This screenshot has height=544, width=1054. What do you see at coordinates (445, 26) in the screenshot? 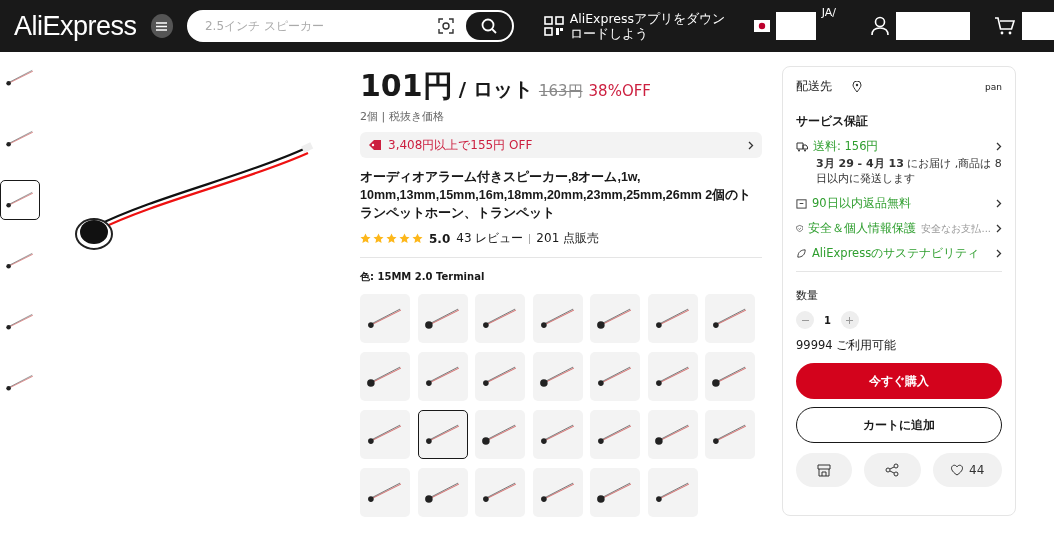
I see `camera-search-icon` at bounding box center [445, 26].